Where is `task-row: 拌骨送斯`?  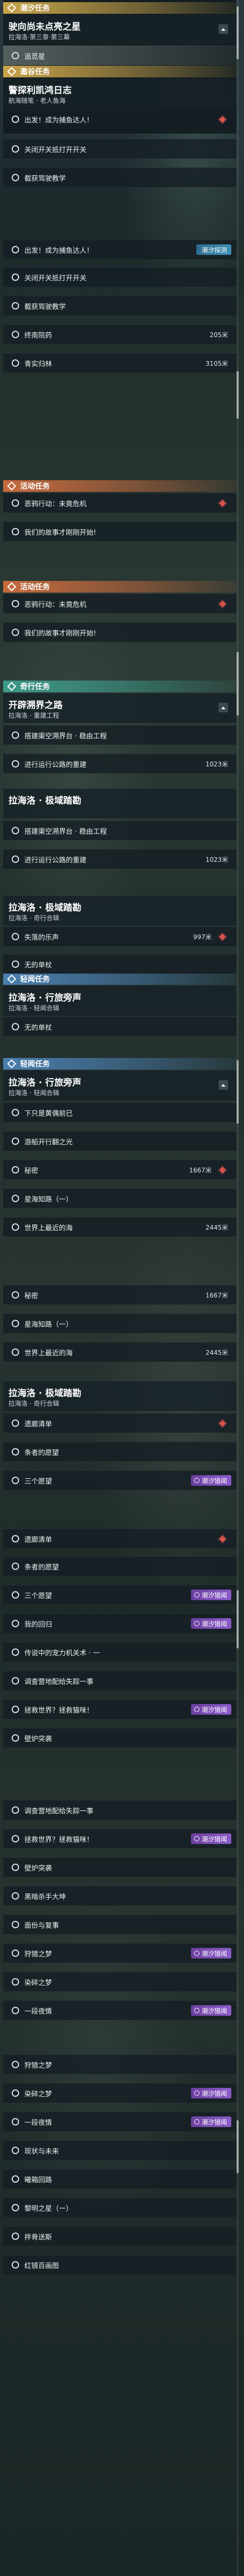 task-row: 拌骨送斯 is located at coordinates (120, 2236).